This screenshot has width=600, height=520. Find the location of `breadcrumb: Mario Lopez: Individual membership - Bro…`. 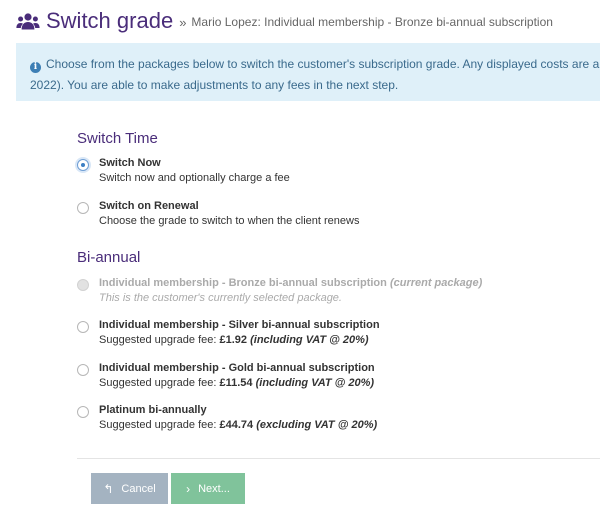

breadcrumb: Mario Lopez: Individual membership - Bro… is located at coordinates (372, 22).